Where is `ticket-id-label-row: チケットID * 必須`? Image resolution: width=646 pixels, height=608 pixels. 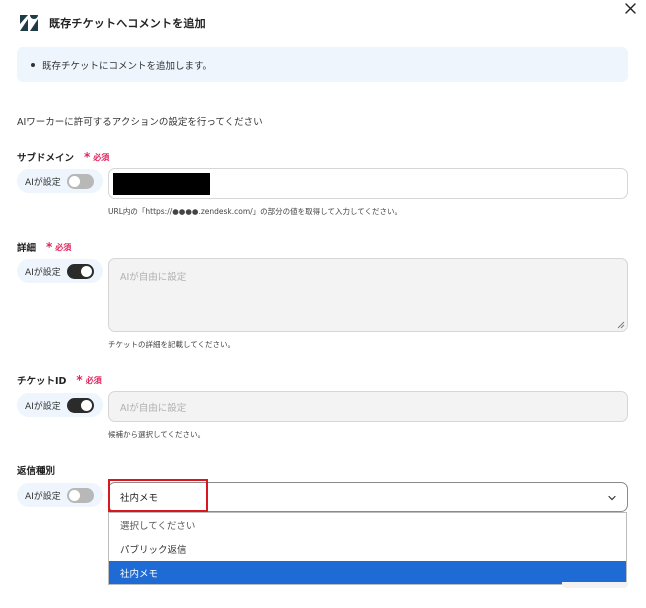 ticket-id-label-row: チケットID * 必須 is located at coordinates (59, 380).